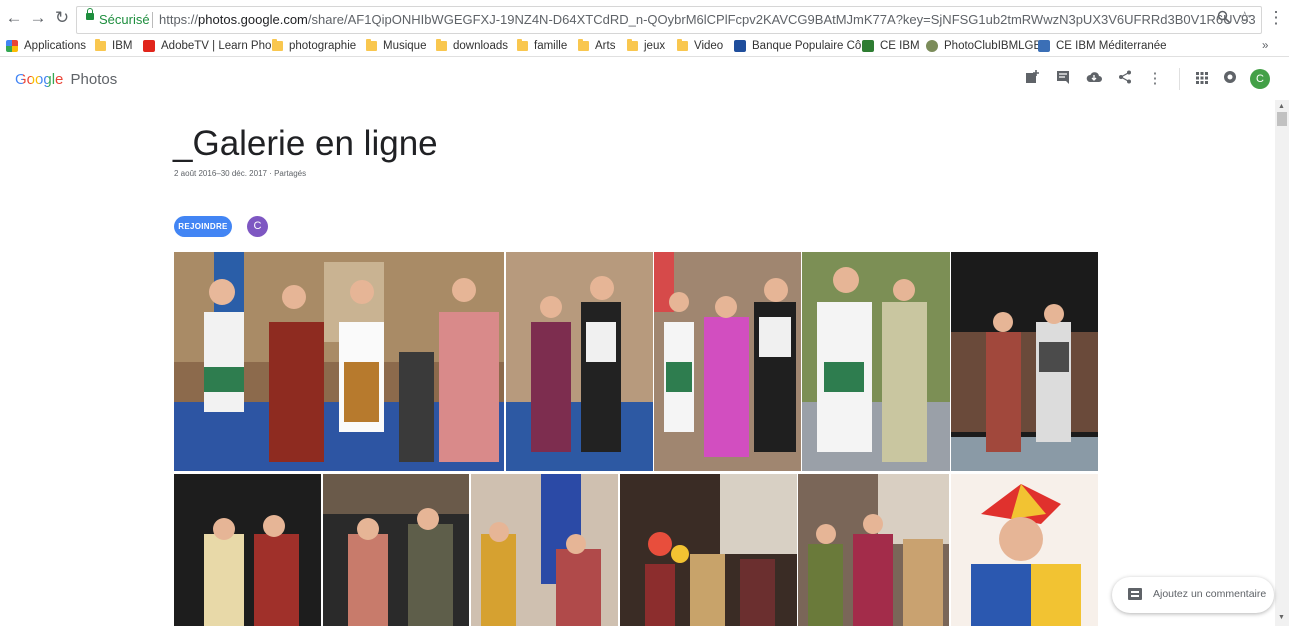  Describe the element at coordinates (203, 226) in the screenshot. I see `join-button: REJOINDRE` at that location.